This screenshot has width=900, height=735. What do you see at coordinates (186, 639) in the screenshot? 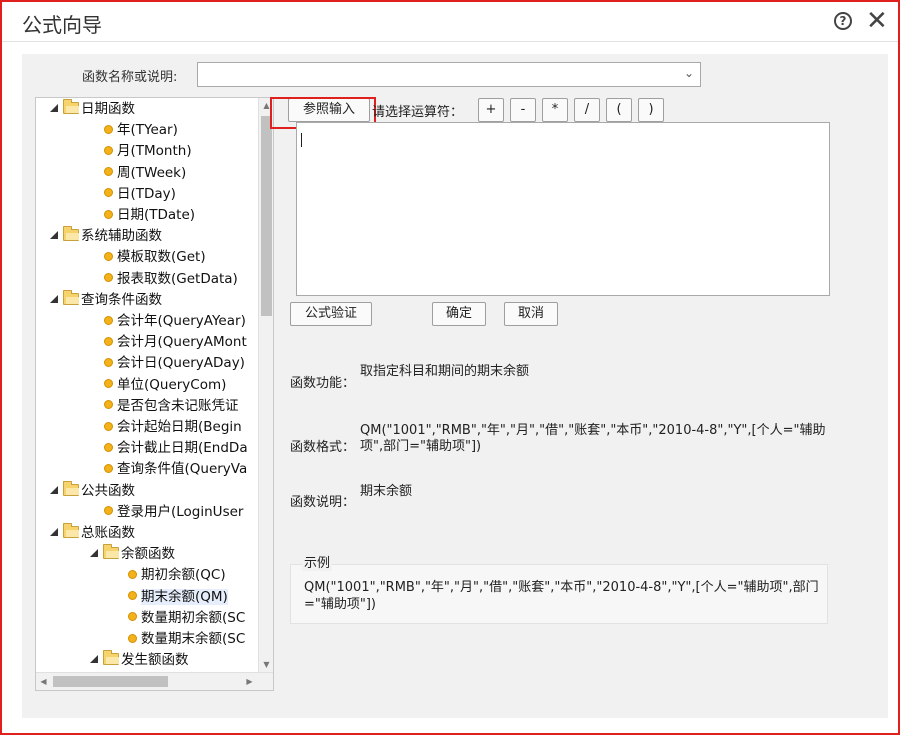
I see `tree-leaf-node: 数量期末余额(SC` at bounding box center [186, 639].